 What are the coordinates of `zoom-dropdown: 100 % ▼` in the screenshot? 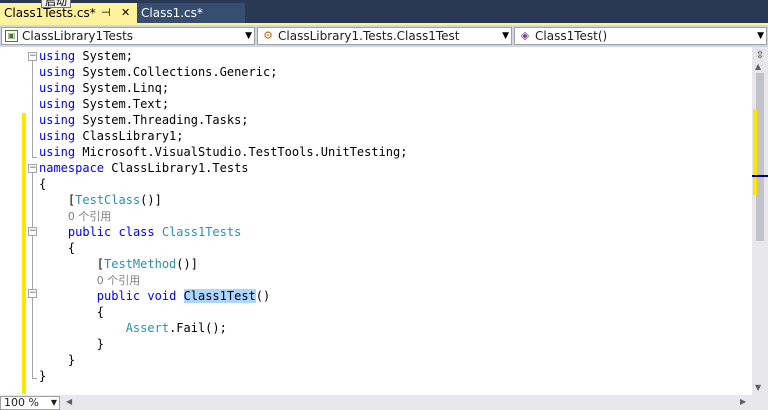 It's located at (30, 403).